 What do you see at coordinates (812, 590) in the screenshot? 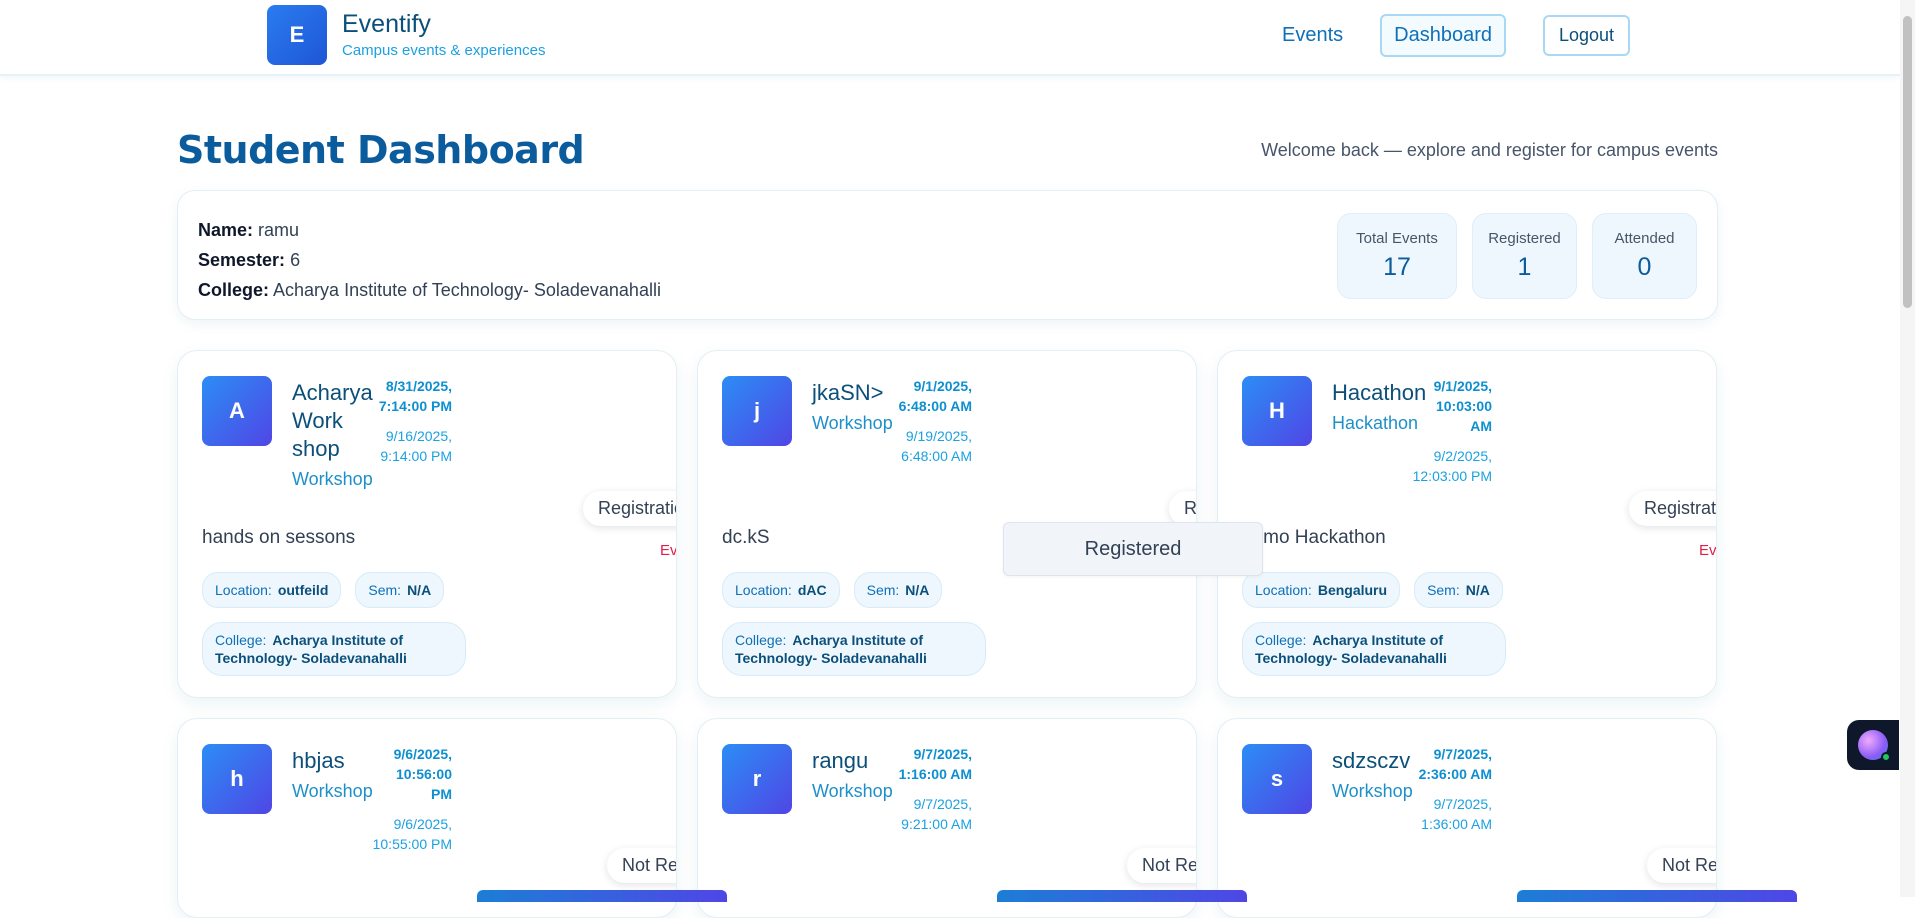
I see `chip-value: dAC` at bounding box center [812, 590].